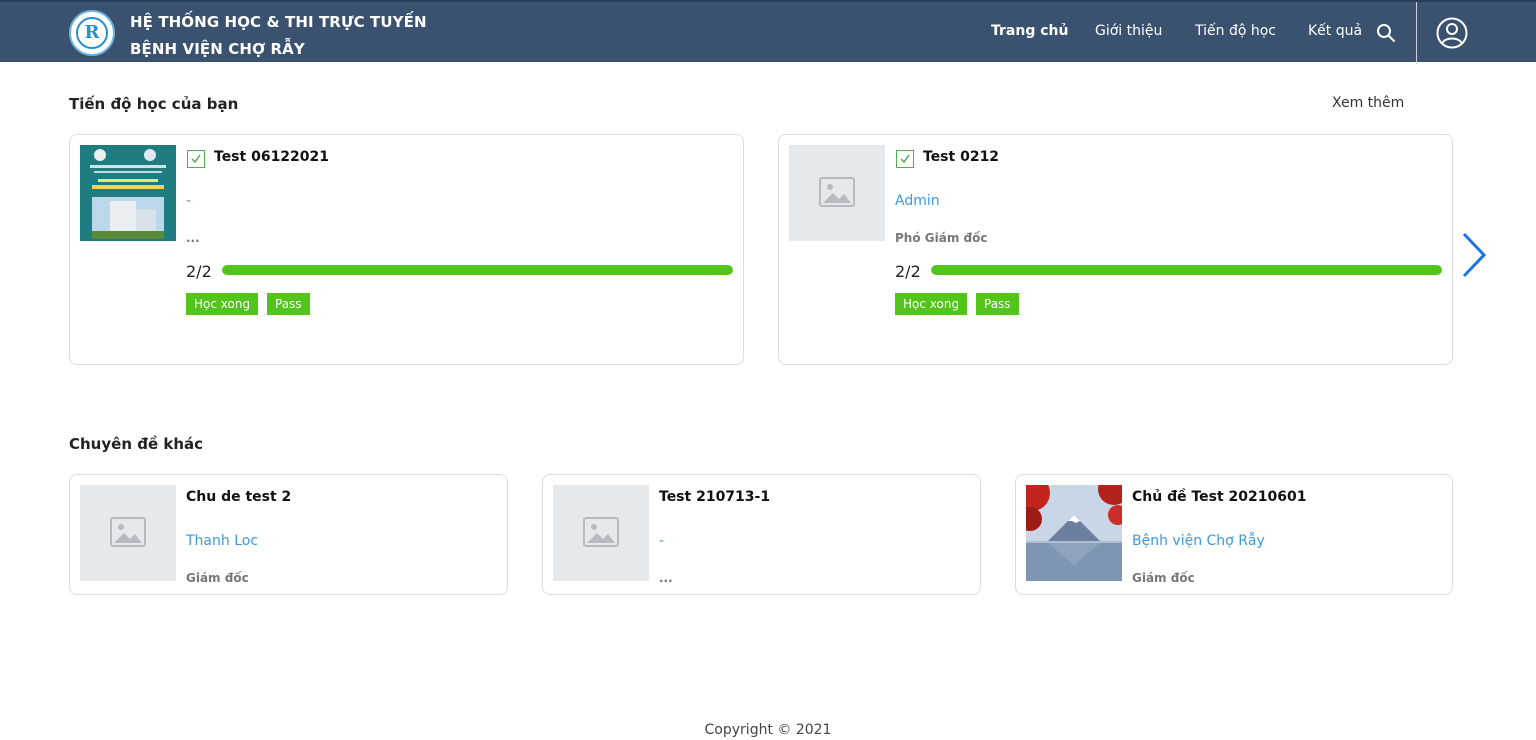 Image resolution: width=1536 pixels, height=740 pixels. I want to click on course-poster-image, so click(128, 193).